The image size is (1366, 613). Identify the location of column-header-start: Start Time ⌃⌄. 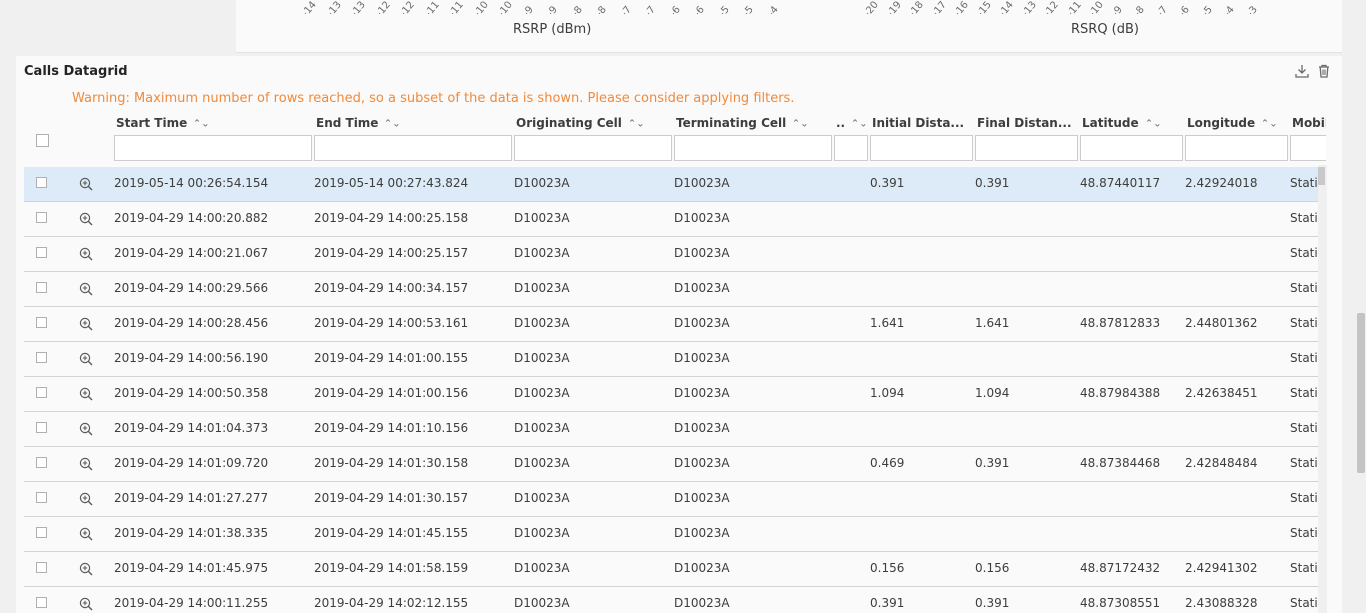
(213, 140).